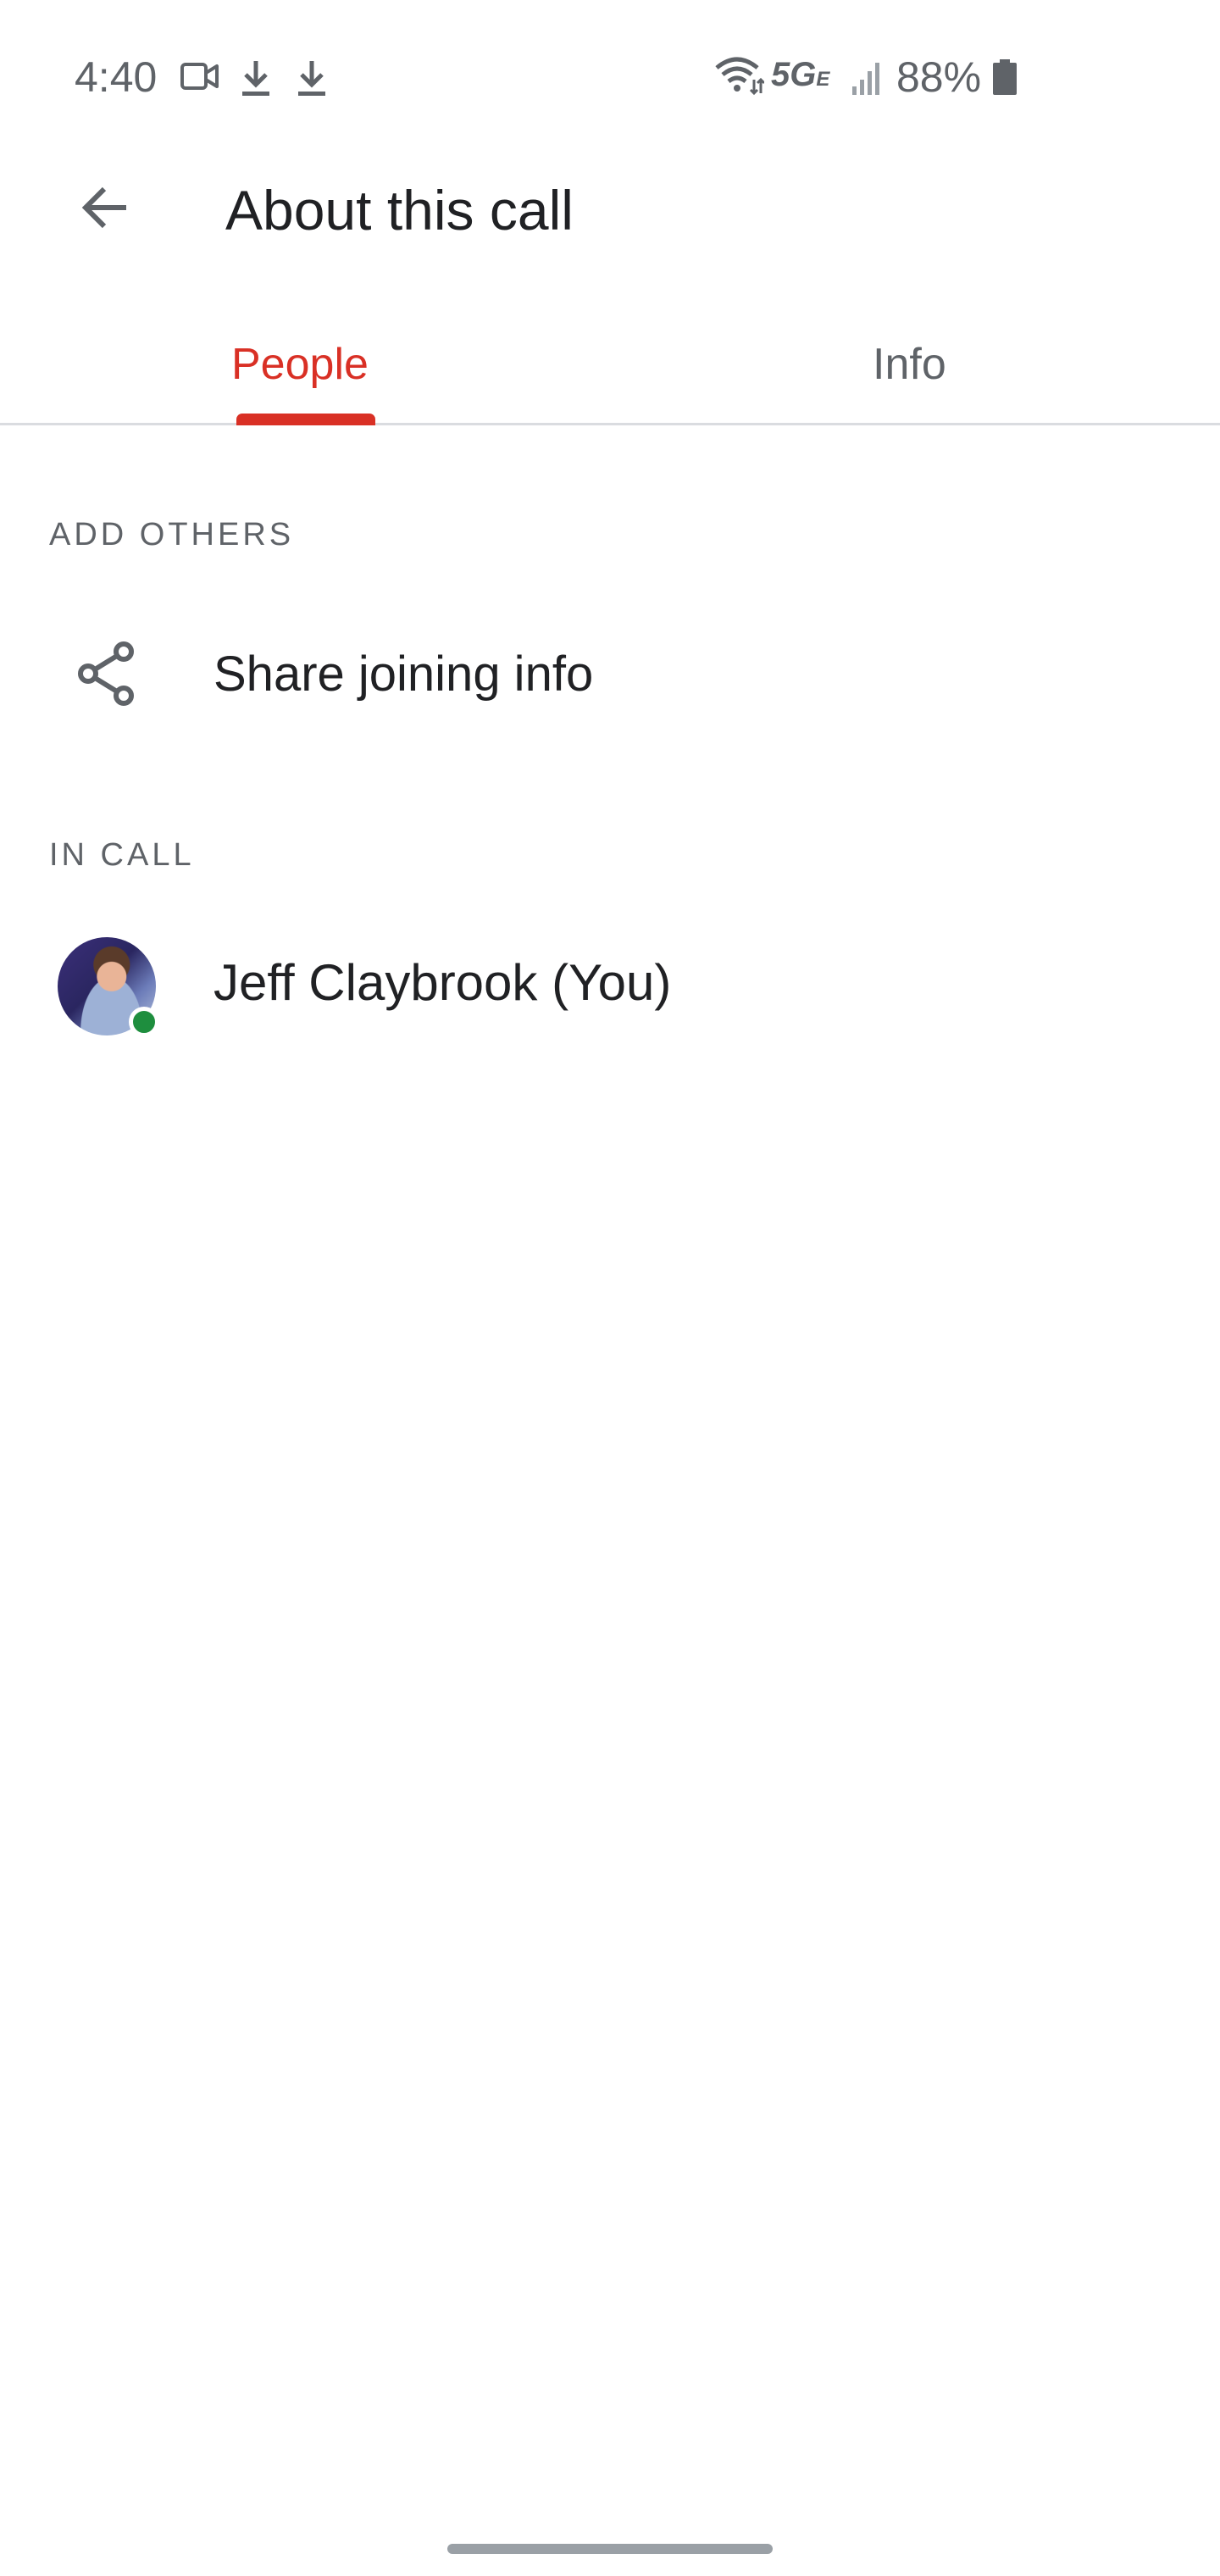 This screenshot has width=1220, height=2576. I want to click on tab-people-label: People, so click(300, 364).